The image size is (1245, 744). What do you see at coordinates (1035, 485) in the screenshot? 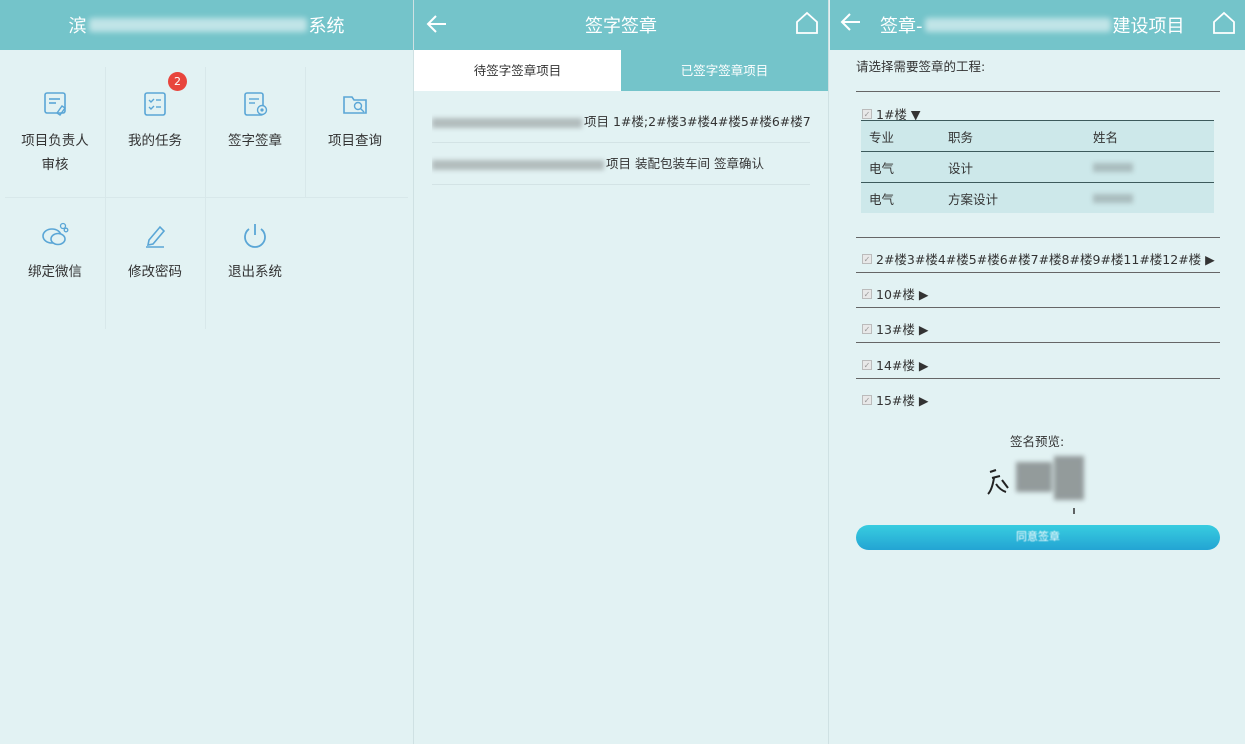
I see `signature-image` at bounding box center [1035, 485].